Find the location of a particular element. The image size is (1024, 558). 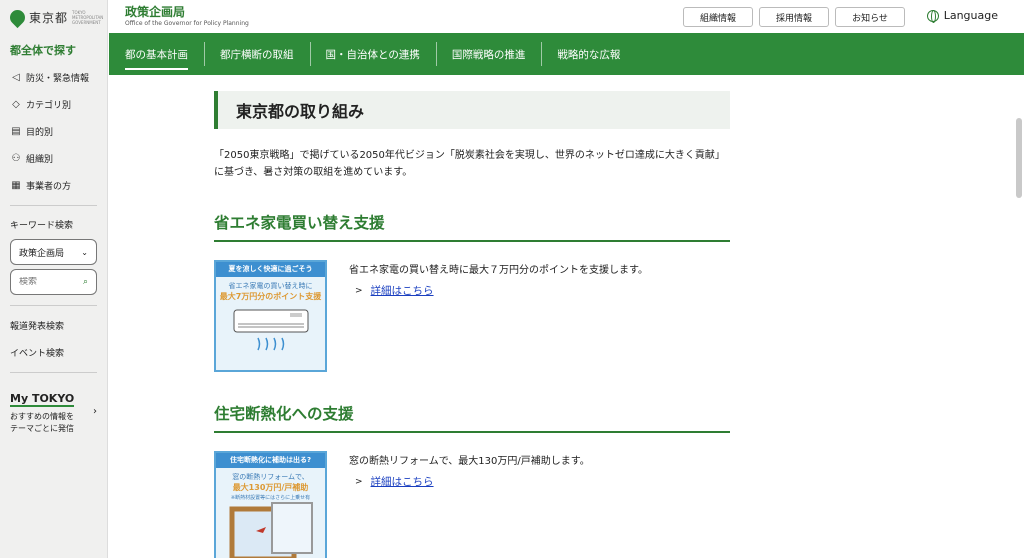

item-text: 省エネ家電の買い替え時に最大７万円分のポイントを支援します。 > 詳細はこちら is located at coordinates (487, 316).